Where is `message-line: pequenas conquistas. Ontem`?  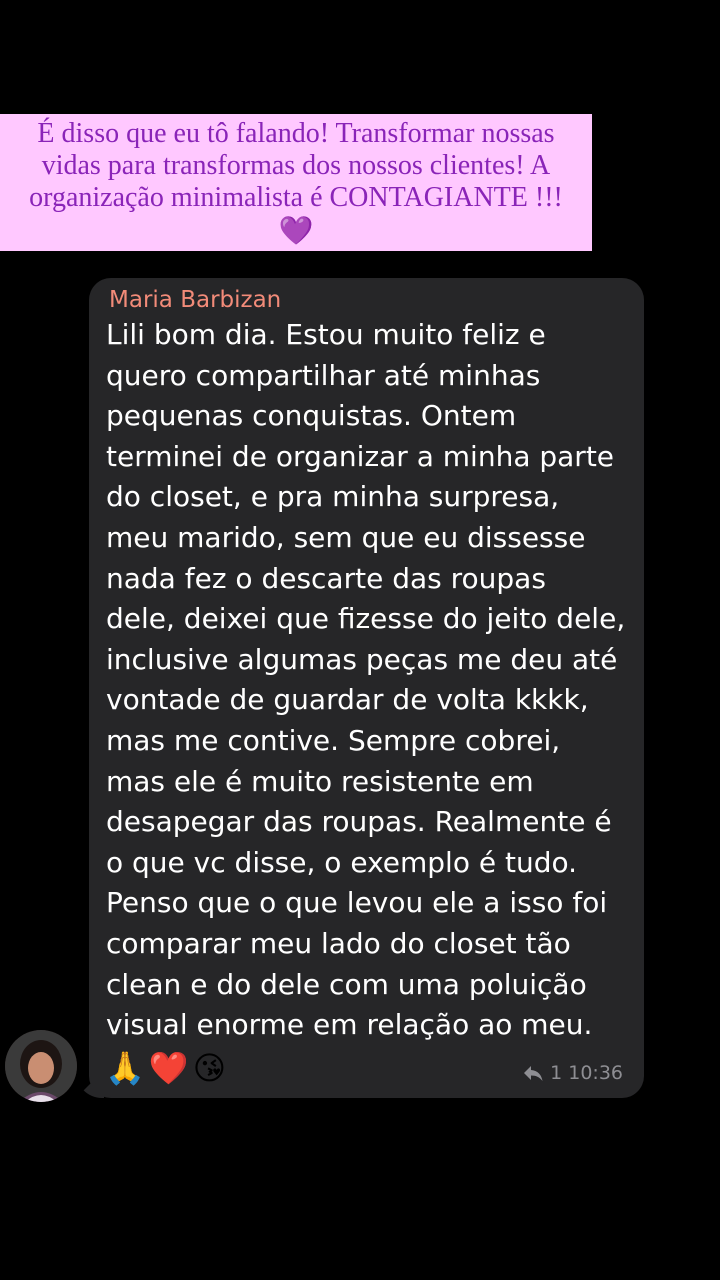 message-line: pequenas conquistas. Ontem is located at coordinates (311, 416).